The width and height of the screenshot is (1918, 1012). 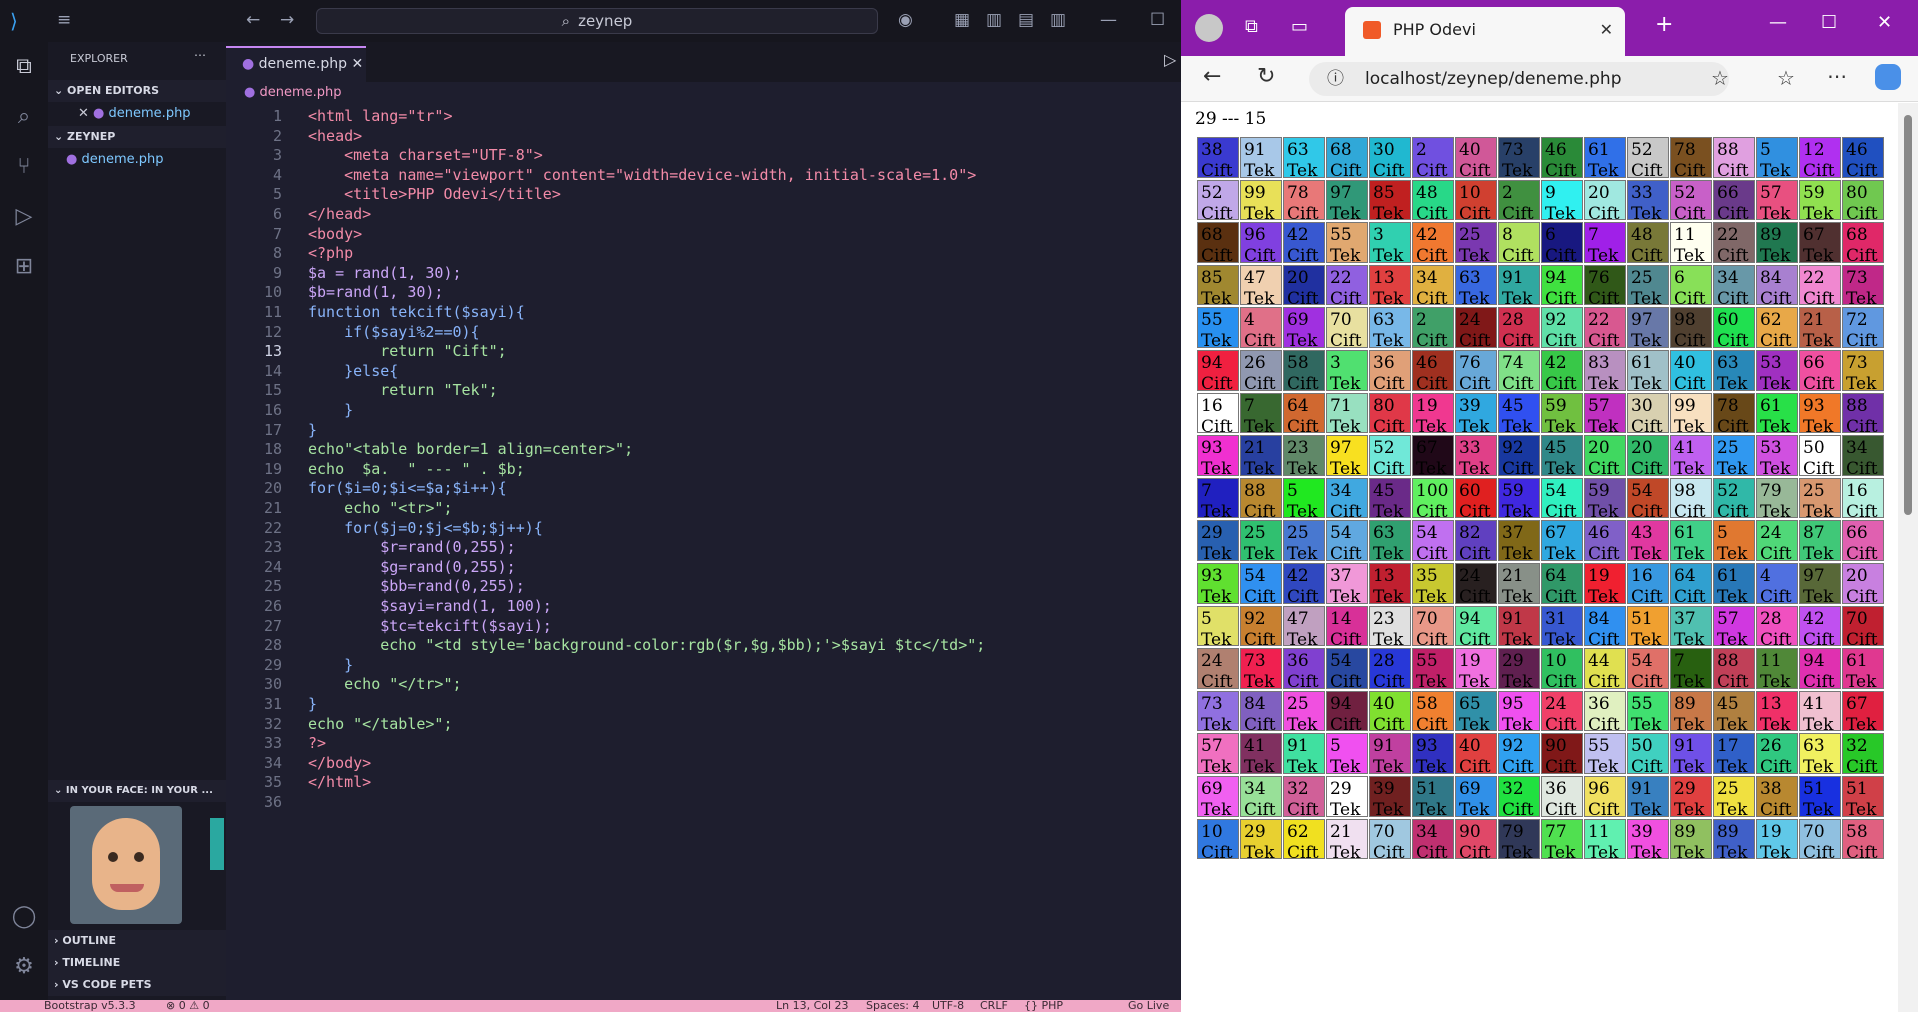 What do you see at coordinates (137, 137) in the screenshot?
I see `workspace-section: ⌄ ZEYNEP` at bounding box center [137, 137].